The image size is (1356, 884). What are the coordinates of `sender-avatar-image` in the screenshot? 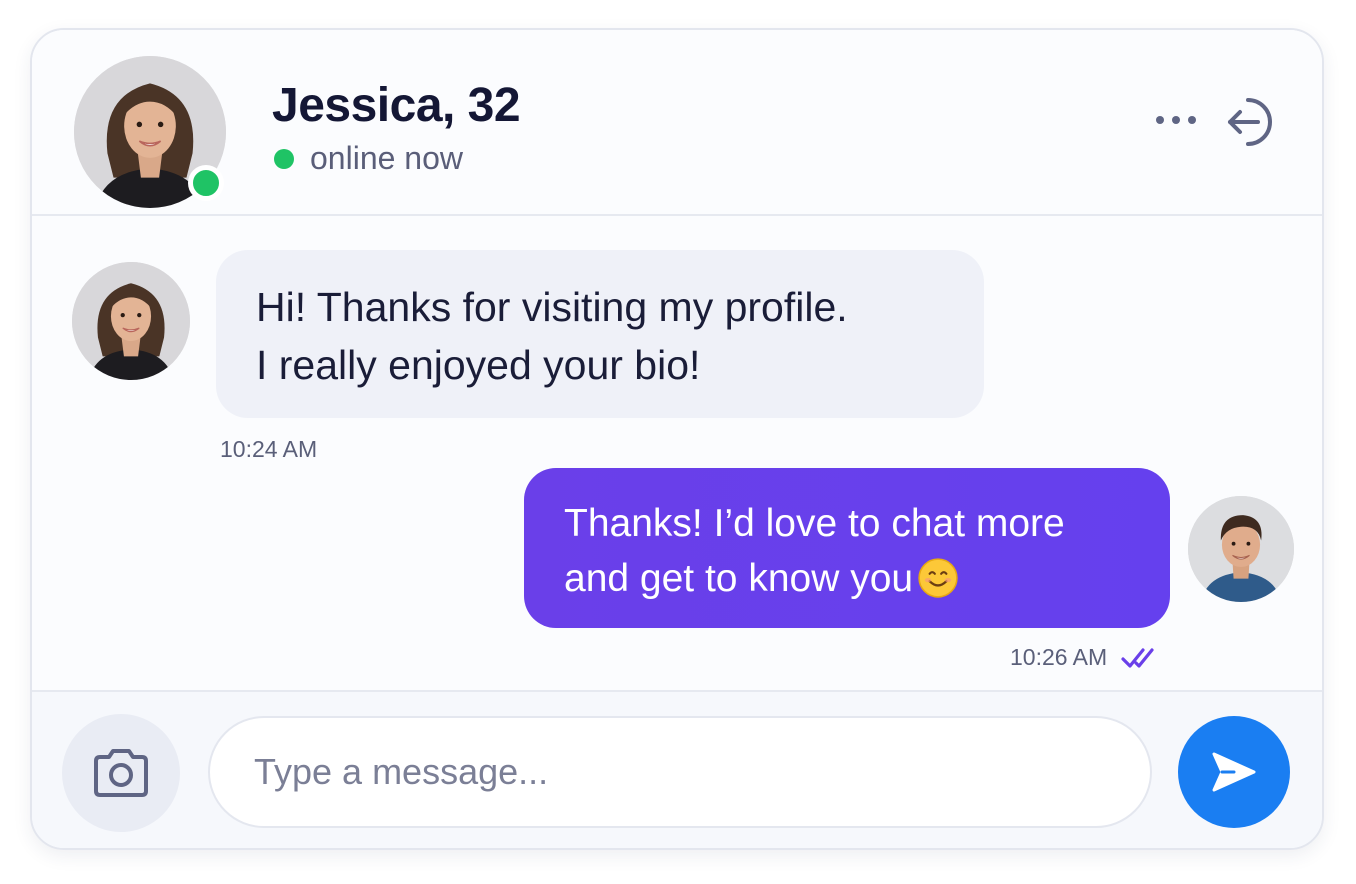 It's located at (131, 321).